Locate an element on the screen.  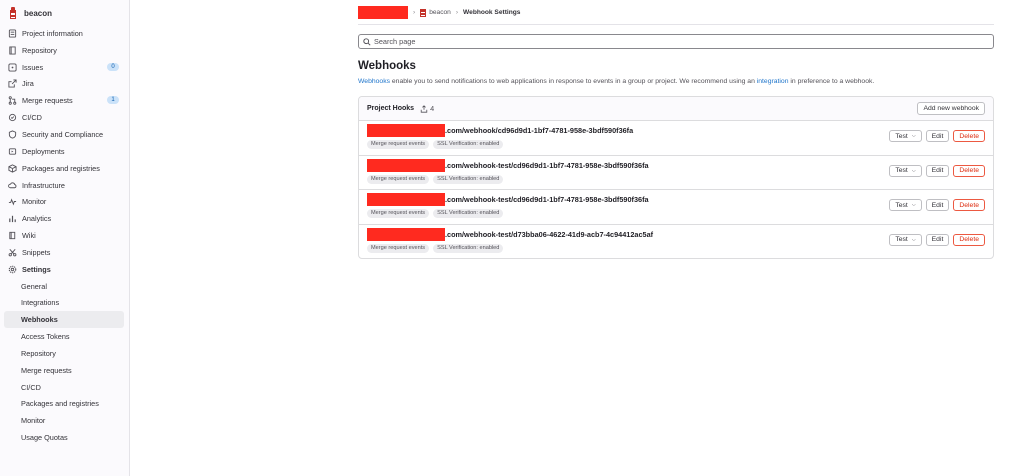
sidebar-item-label: CI/CD is located at coordinates (32, 118).